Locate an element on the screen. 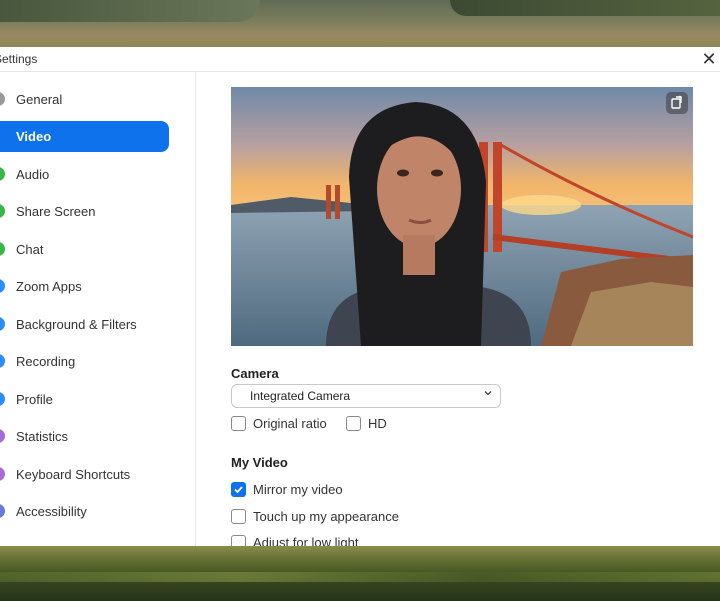 The image size is (720, 601). mirror-video-label: Mirror my video is located at coordinates (298, 489).